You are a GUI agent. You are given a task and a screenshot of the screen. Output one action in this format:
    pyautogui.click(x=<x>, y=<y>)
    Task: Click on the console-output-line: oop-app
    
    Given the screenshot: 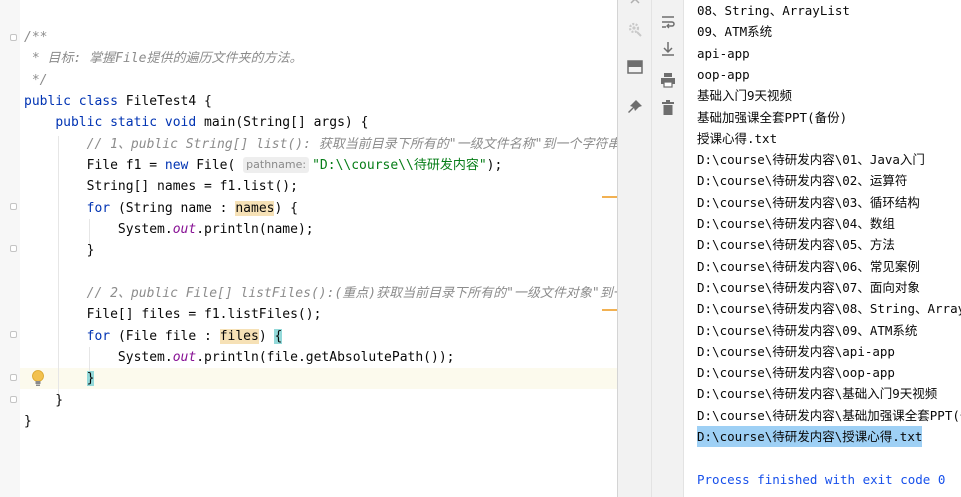 What is the action you would take?
    pyautogui.click(x=723, y=74)
    